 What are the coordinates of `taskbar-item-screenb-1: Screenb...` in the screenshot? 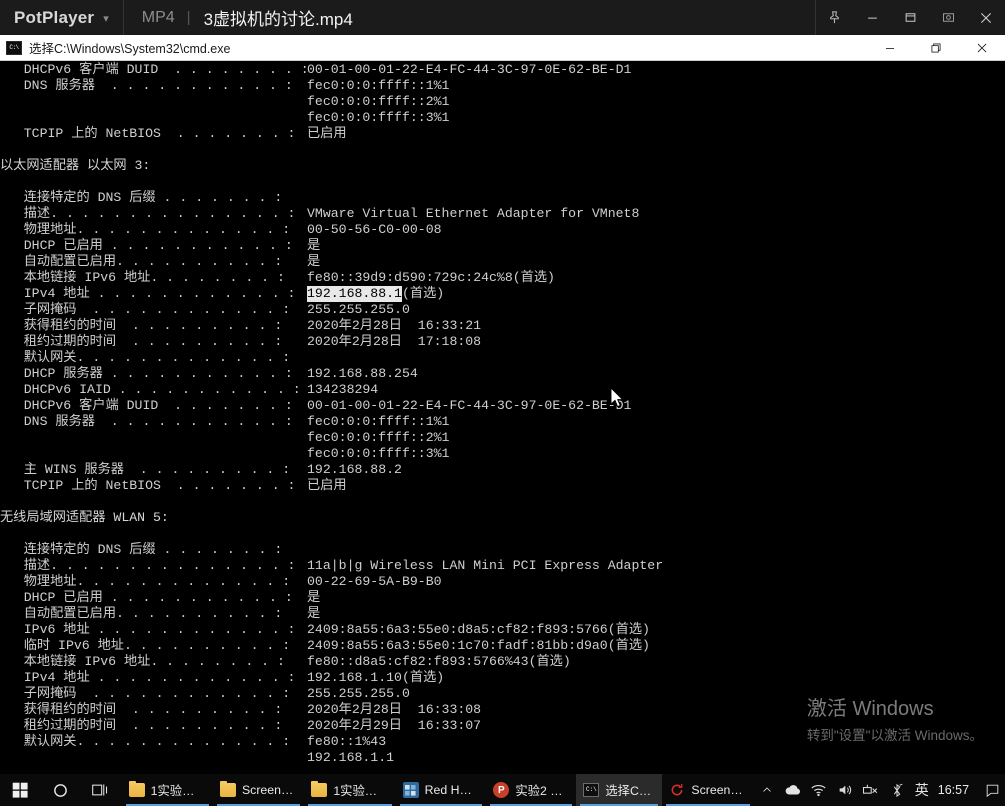 It's located at (258, 790).